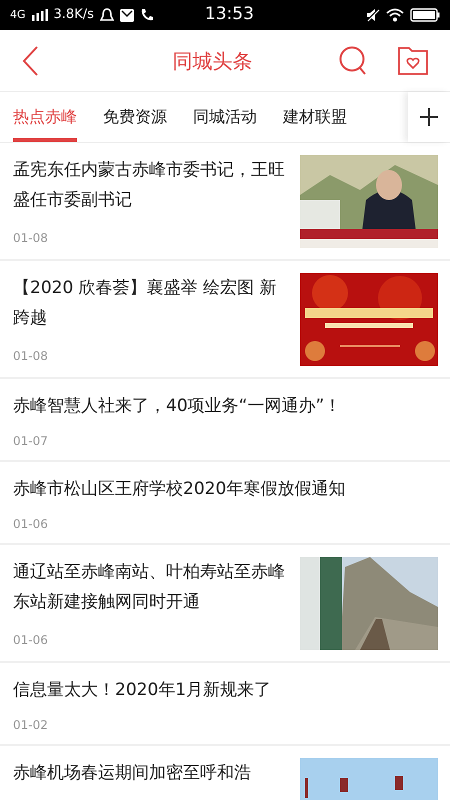 Image resolution: width=450 pixels, height=800 pixels. I want to click on category-tab: 建材联盟, so click(315, 117).